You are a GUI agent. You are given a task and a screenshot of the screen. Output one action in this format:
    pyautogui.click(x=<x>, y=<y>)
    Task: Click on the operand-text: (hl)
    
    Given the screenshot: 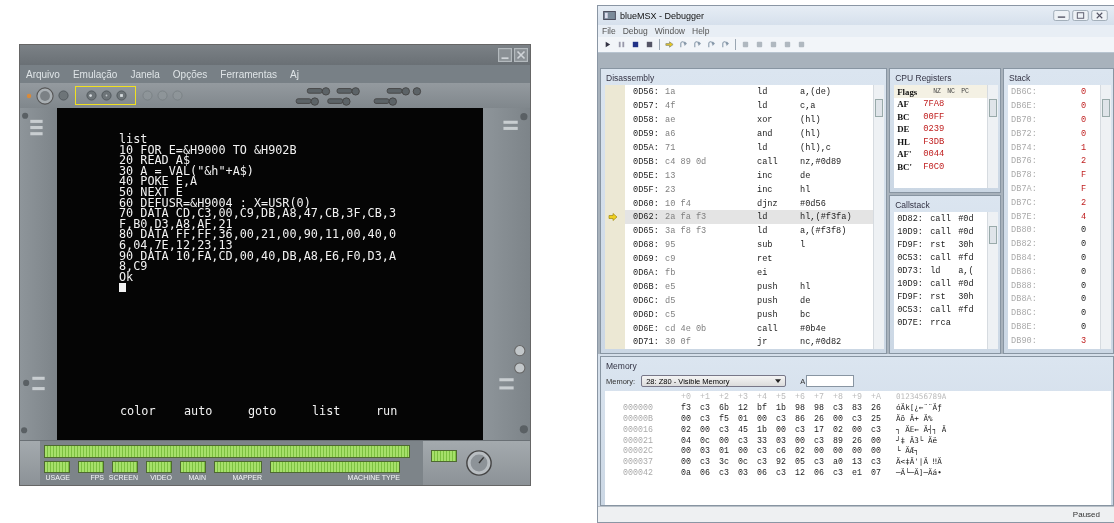 What is the action you would take?
    pyautogui.click(x=810, y=120)
    